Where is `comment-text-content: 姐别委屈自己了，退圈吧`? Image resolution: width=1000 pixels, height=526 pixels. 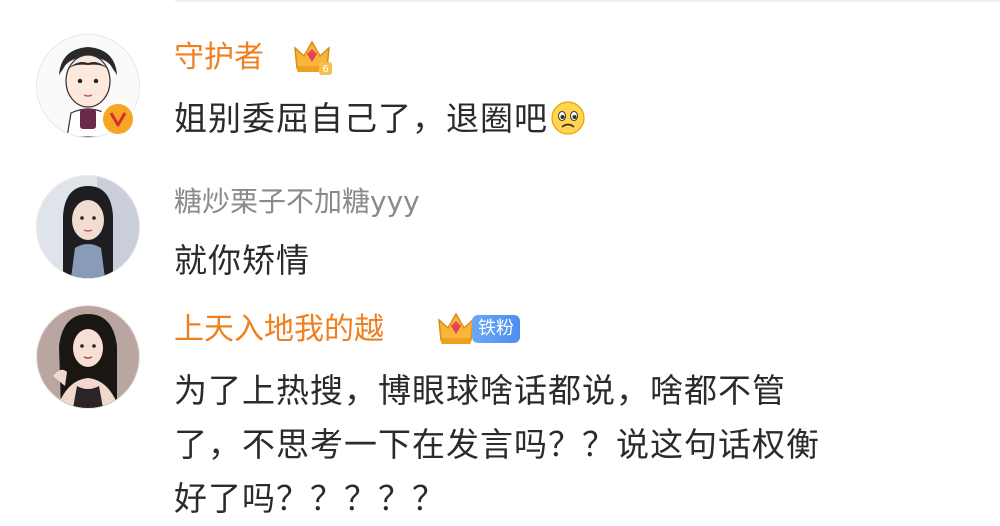 comment-text-content: 姐别委屈自己了，退圈吧 is located at coordinates (361, 118).